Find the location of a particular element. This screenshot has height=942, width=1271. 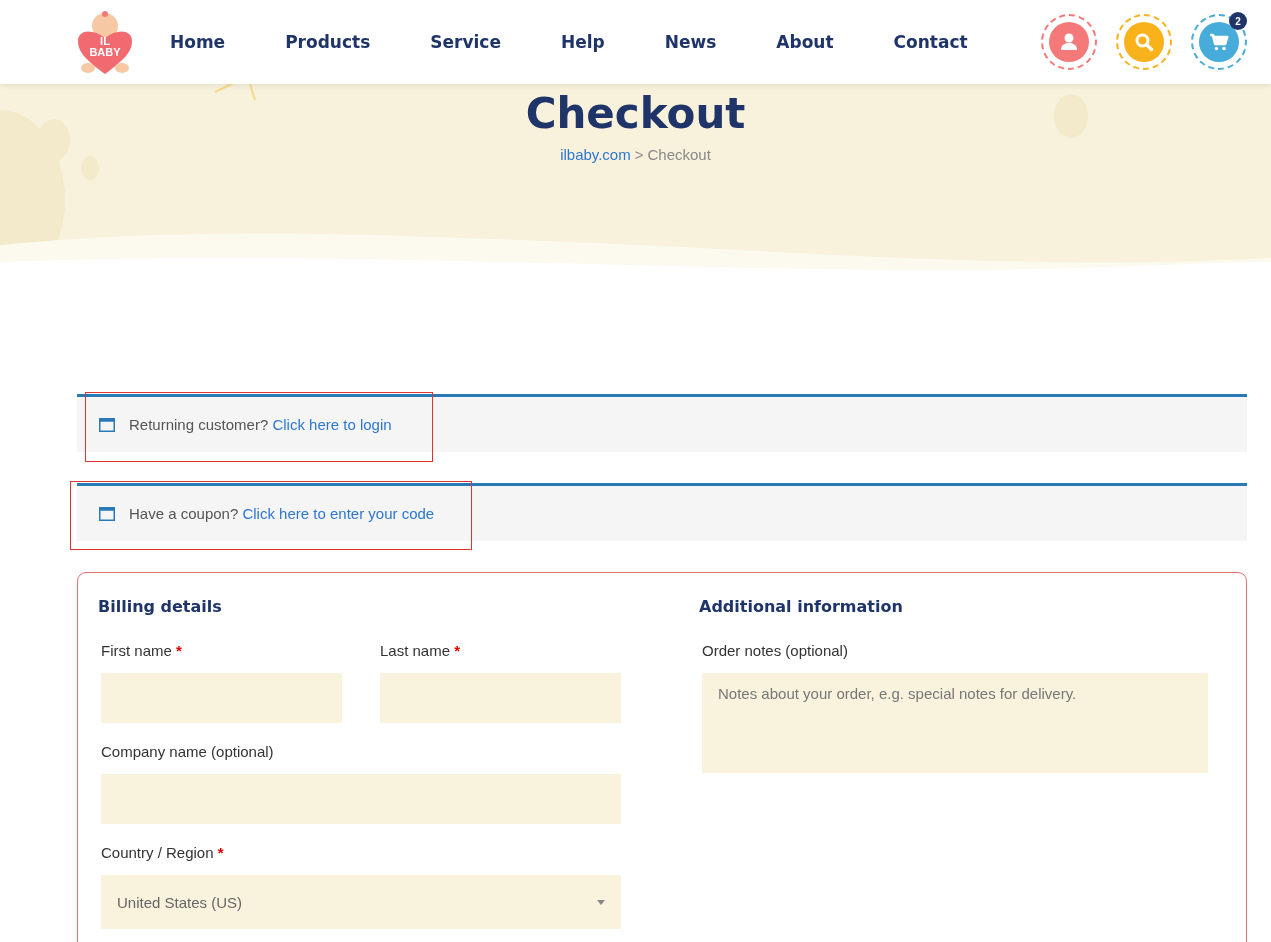

nav-link: Contact is located at coordinates (930, 42).